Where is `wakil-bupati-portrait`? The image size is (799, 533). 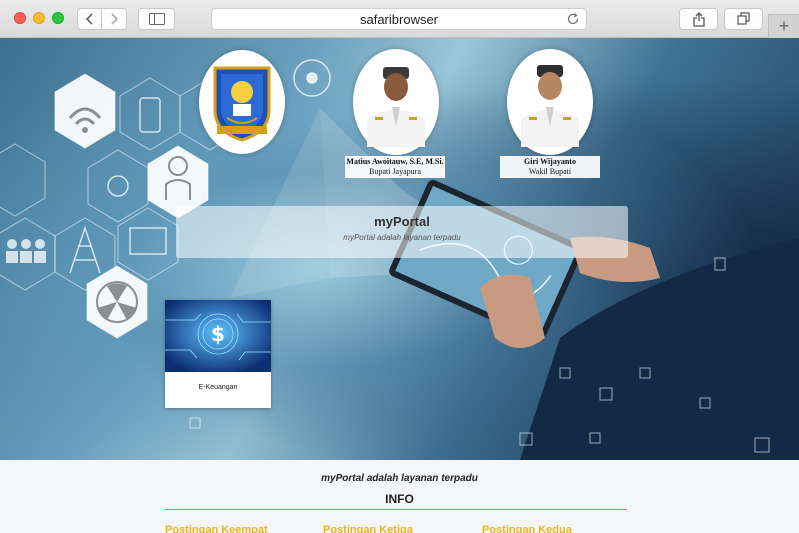
wakil-bupati-portrait is located at coordinates (550, 102).